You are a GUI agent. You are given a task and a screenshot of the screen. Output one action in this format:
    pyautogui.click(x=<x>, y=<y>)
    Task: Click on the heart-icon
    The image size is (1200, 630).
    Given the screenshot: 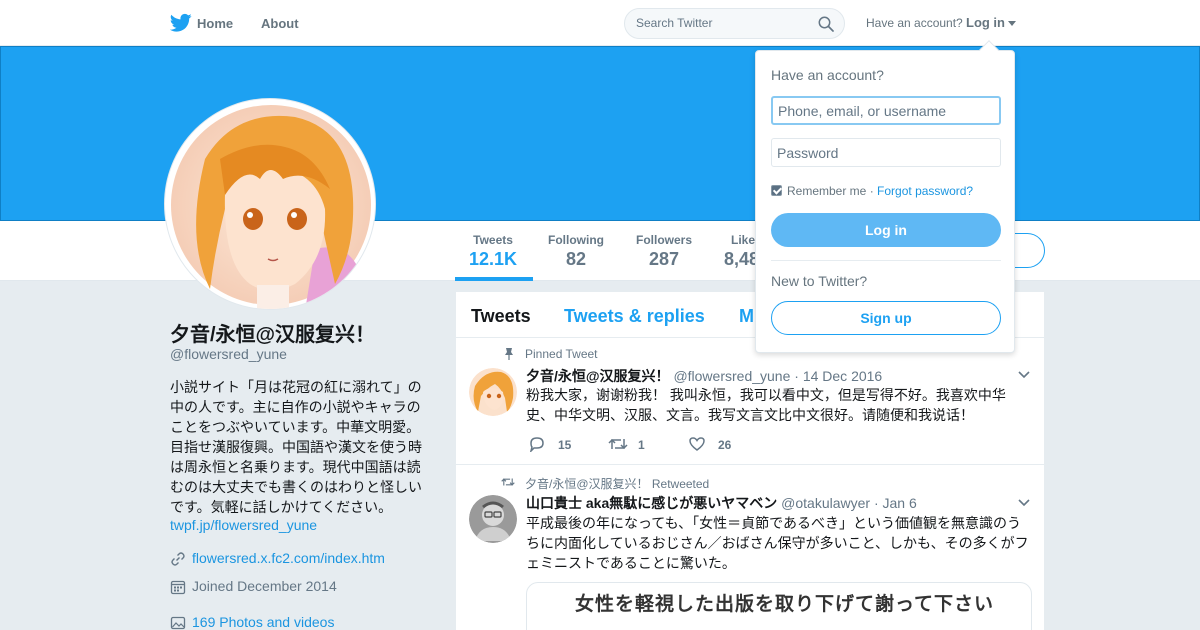 What is the action you would take?
    pyautogui.click(x=697, y=444)
    